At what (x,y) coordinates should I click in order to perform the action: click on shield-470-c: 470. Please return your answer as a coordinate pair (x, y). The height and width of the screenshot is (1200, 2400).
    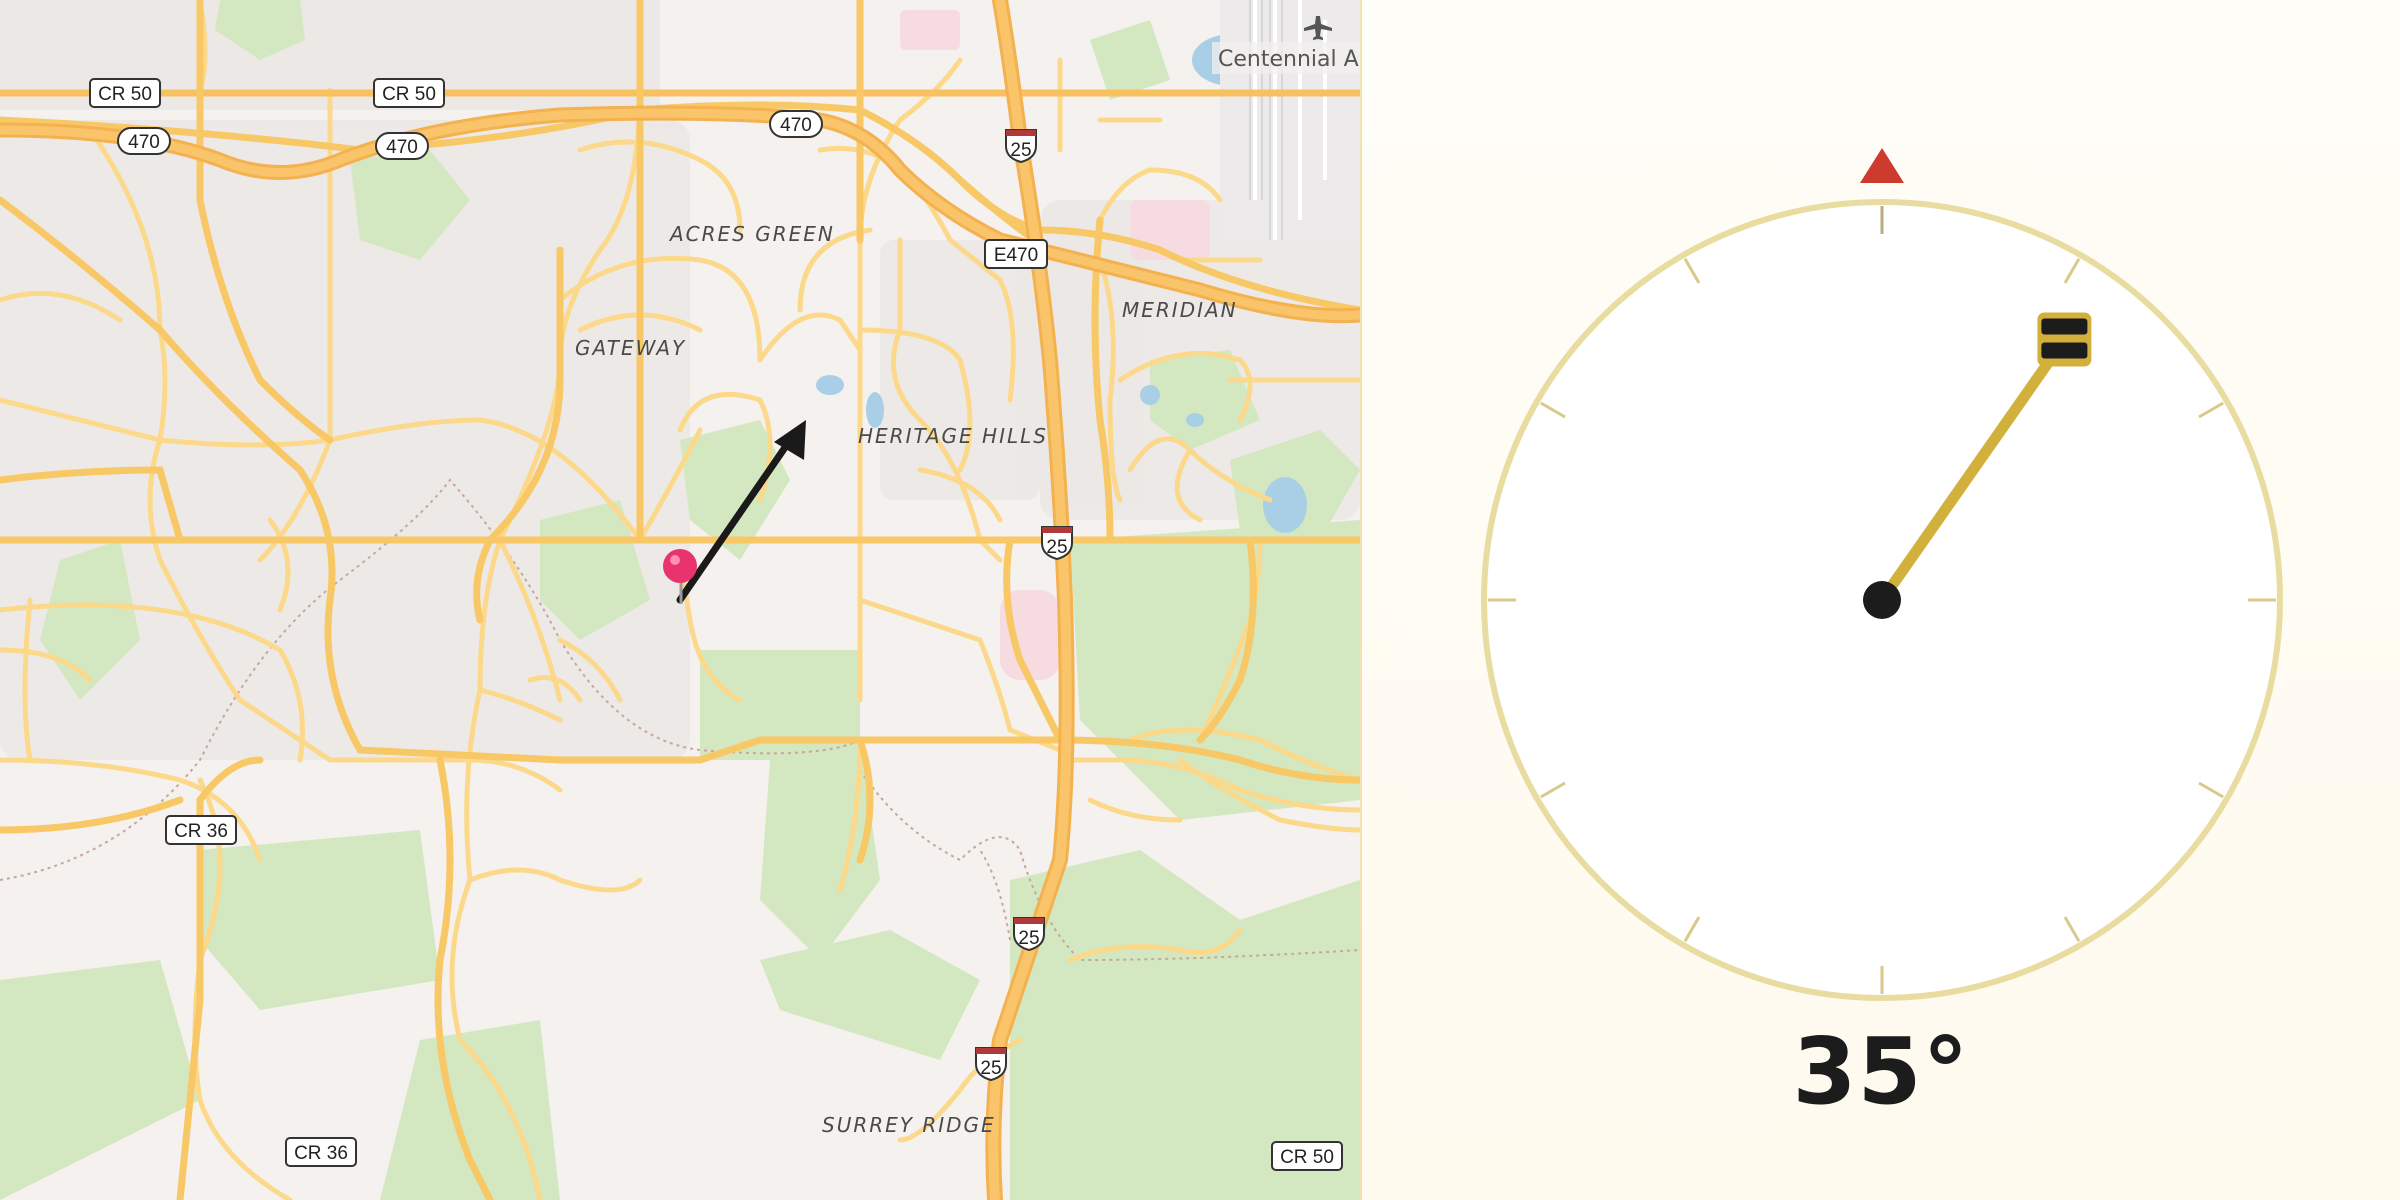
    Looking at the image, I should click on (796, 124).